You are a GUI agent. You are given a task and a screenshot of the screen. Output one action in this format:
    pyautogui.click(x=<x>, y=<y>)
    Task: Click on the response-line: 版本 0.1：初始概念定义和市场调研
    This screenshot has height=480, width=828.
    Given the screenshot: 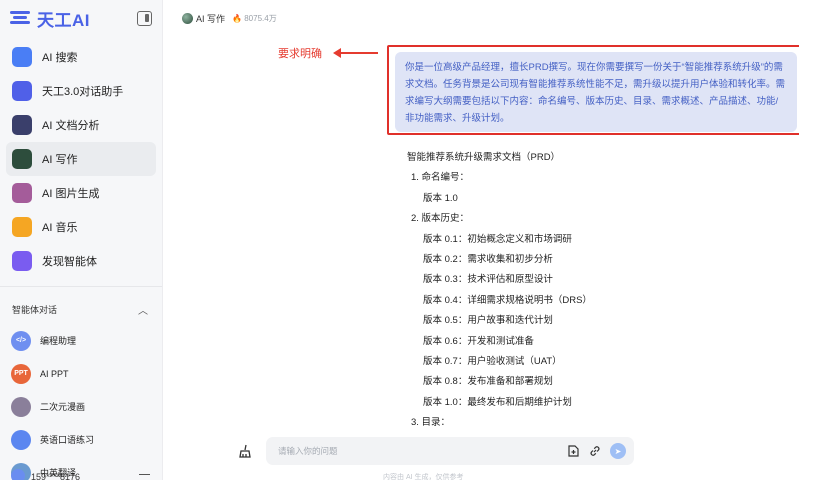 What is the action you would take?
    pyautogui.click(x=497, y=239)
    